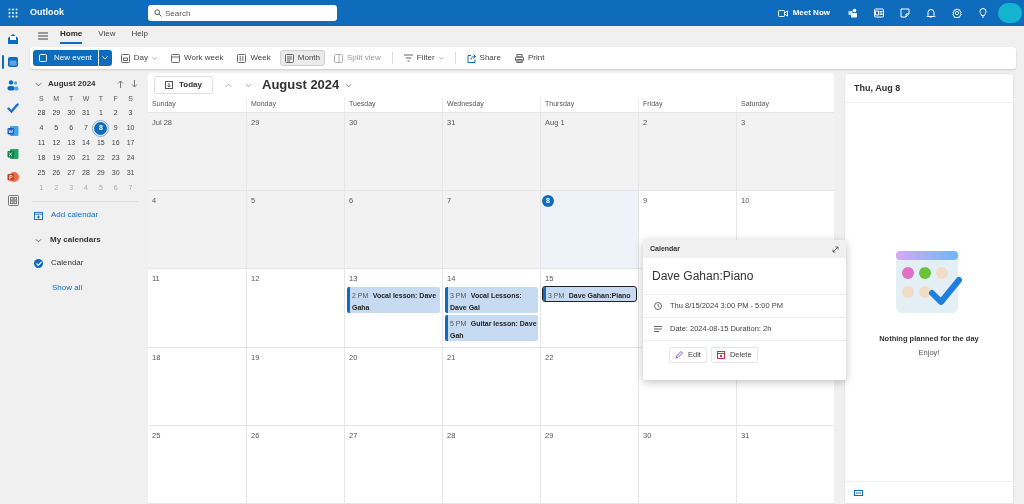  Describe the element at coordinates (43, 36) in the screenshot. I see `menu-icon` at that location.